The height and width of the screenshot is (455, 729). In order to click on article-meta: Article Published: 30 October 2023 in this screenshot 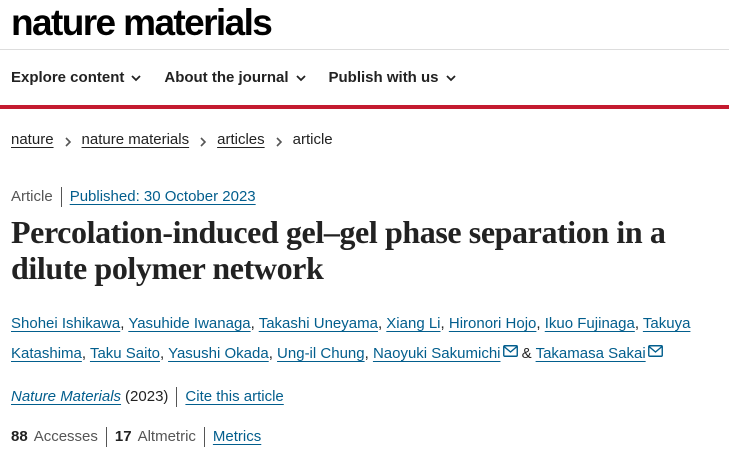, I will do `click(133, 197)`.